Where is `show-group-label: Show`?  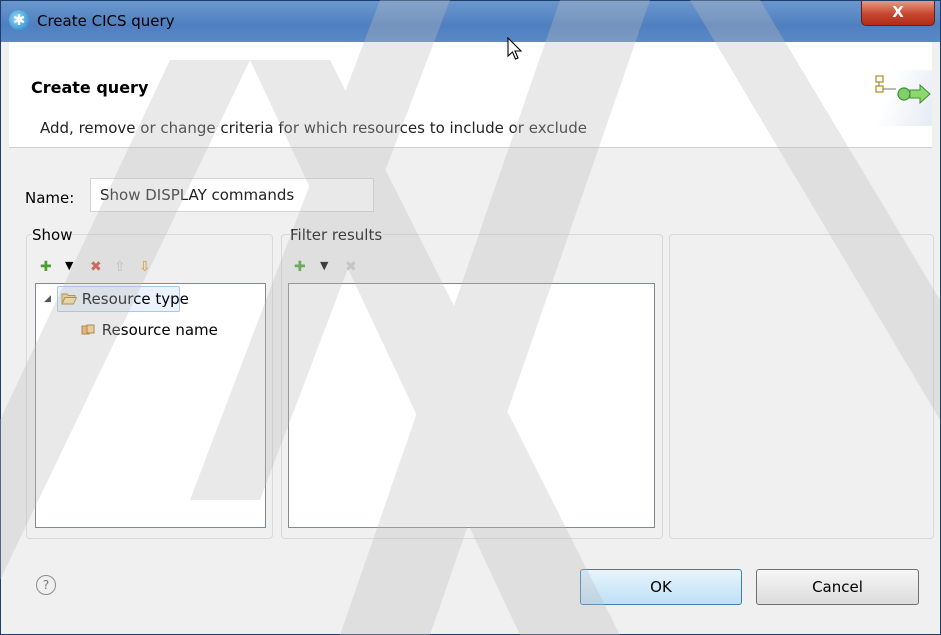 show-group-label: Show is located at coordinates (52, 235).